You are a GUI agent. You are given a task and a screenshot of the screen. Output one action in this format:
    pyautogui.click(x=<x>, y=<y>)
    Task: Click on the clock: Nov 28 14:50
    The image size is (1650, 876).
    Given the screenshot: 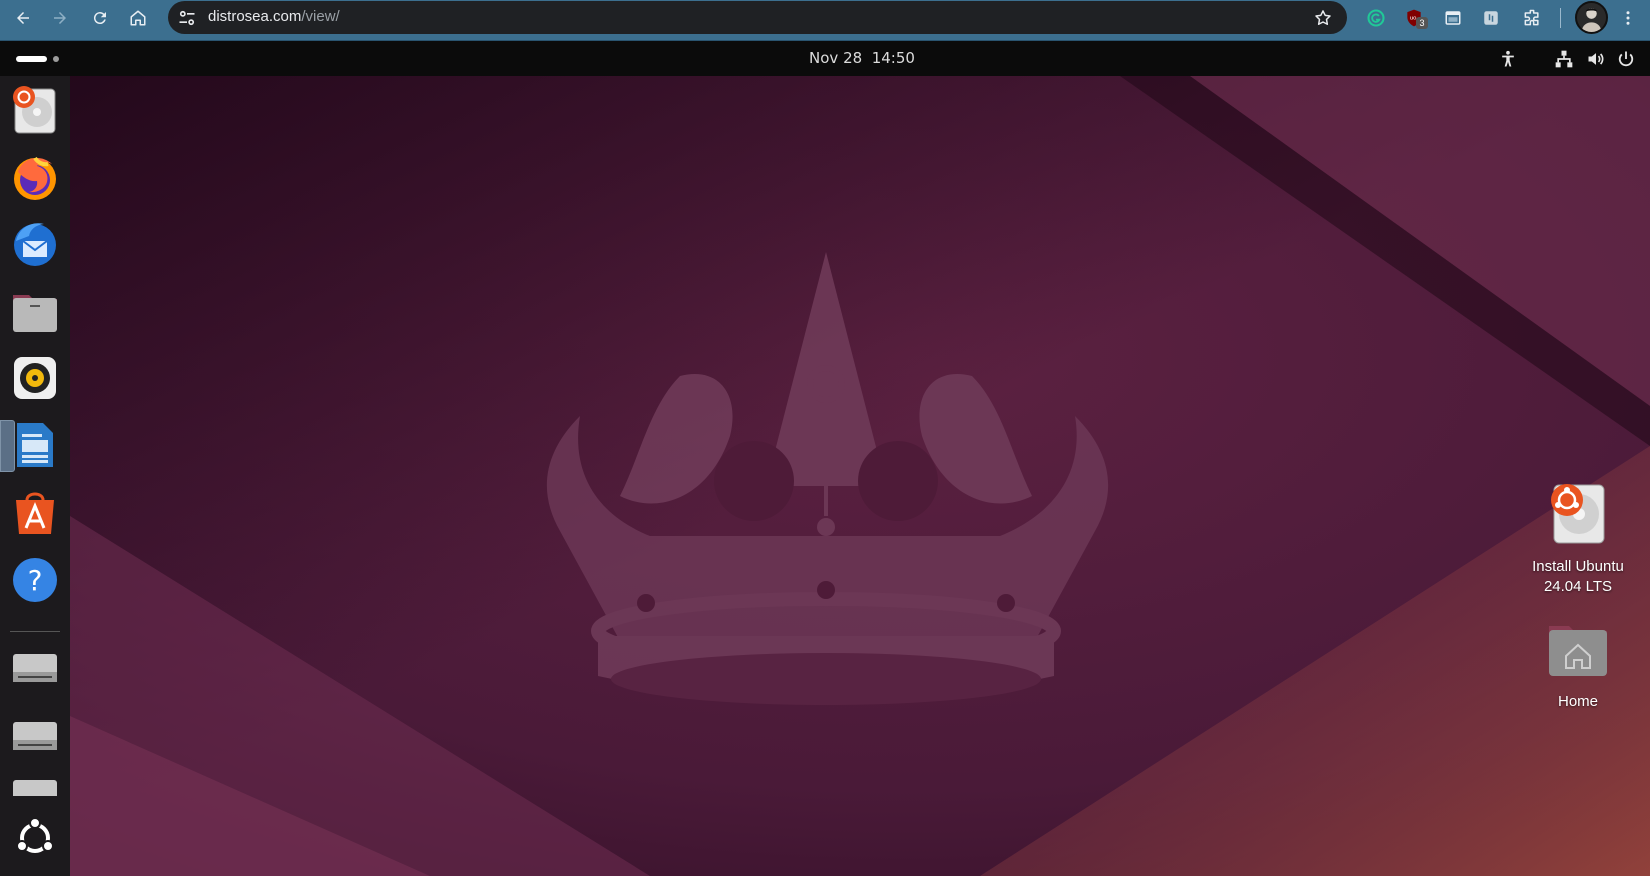 What is the action you would take?
    pyautogui.click(x=825, y=58)
    